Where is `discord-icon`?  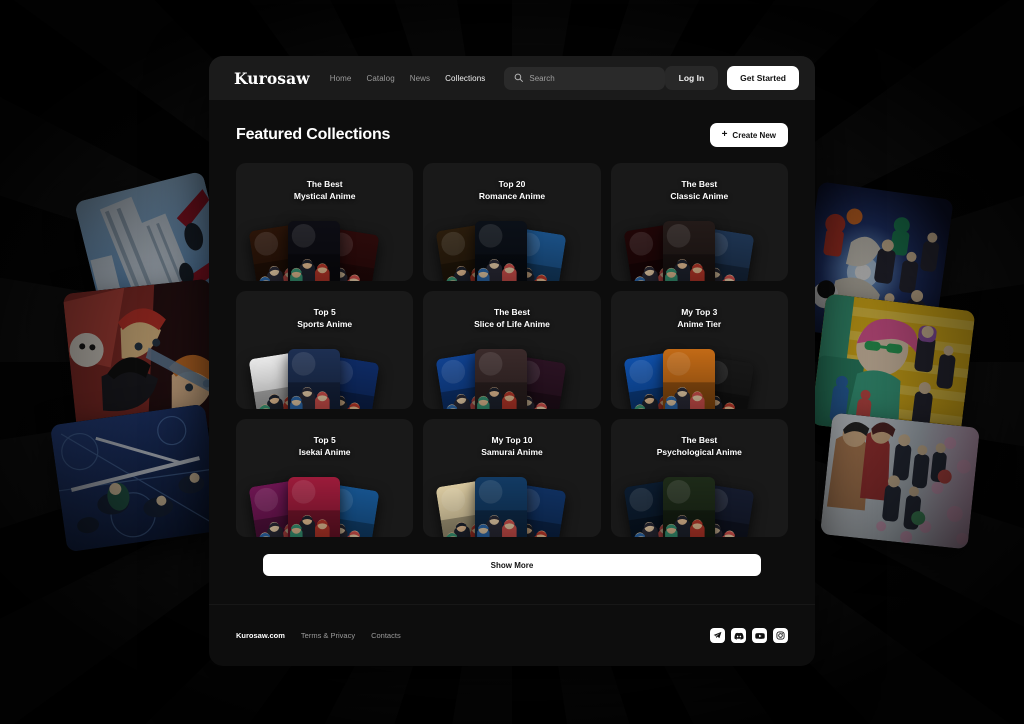 discord-icon is located at coordinates (738, 635).